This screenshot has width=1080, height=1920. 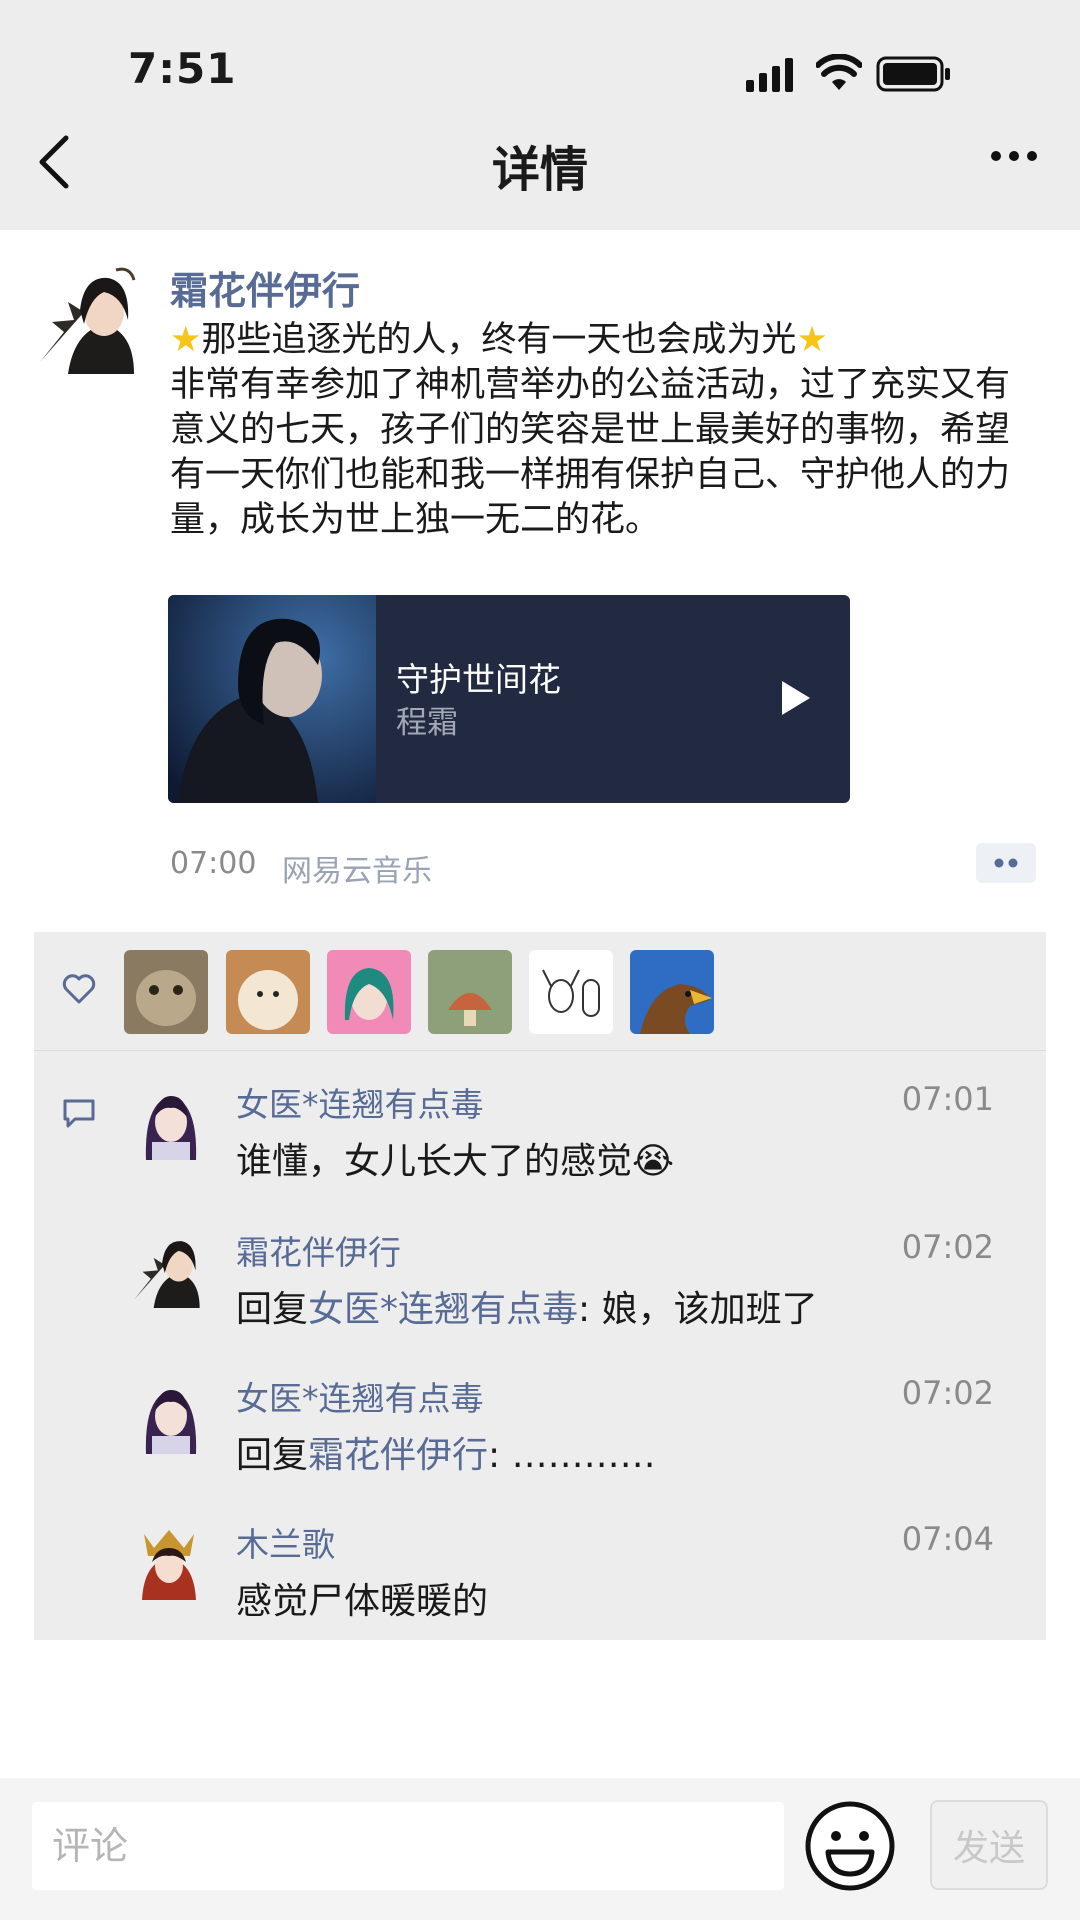 I want to click on signal-icon, so click(x=769, y=75).